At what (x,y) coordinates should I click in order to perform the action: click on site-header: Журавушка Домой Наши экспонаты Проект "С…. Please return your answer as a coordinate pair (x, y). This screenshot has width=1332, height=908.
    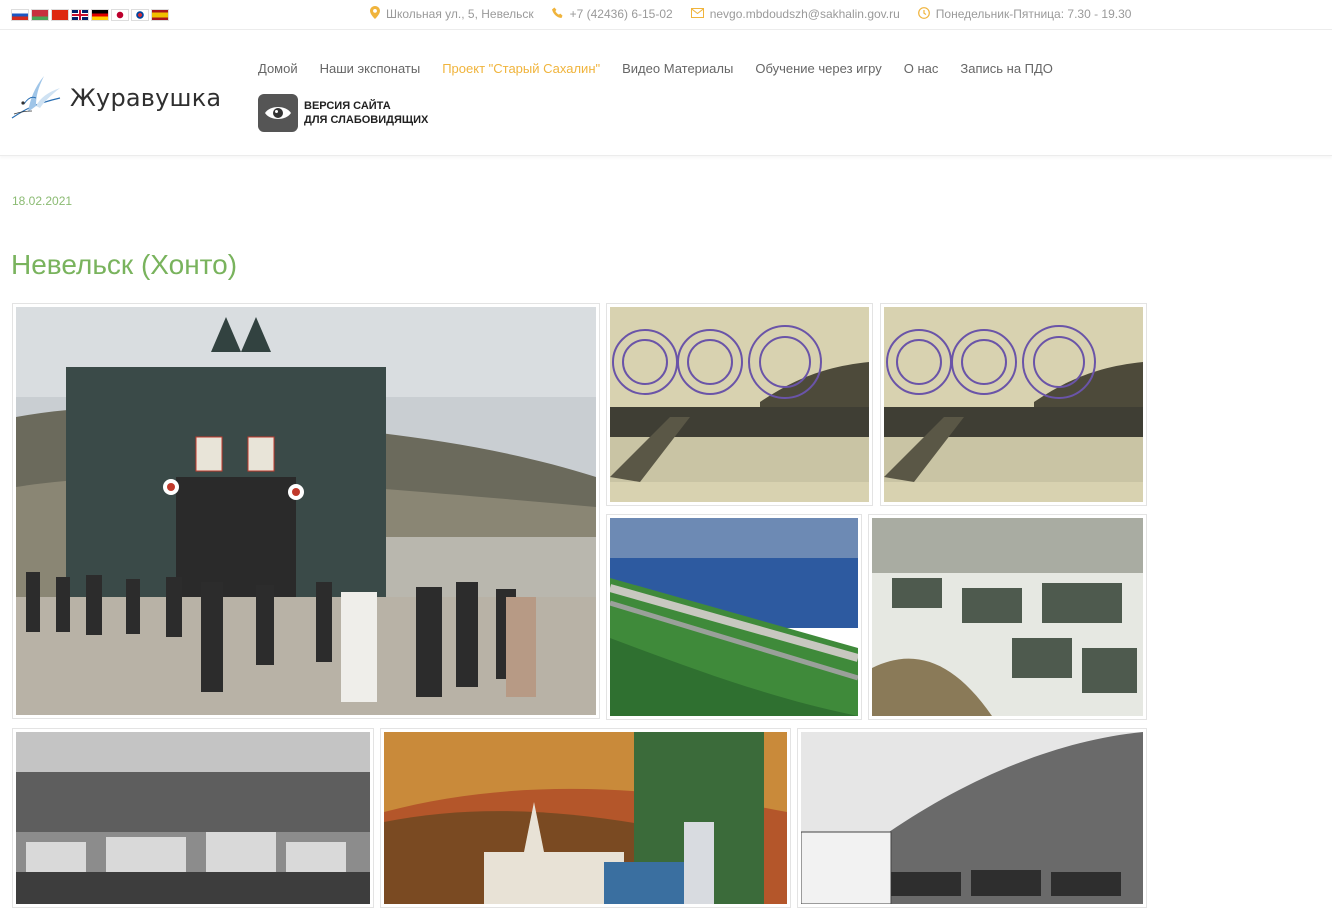
    Looking at the image, I should click on (666, 98).